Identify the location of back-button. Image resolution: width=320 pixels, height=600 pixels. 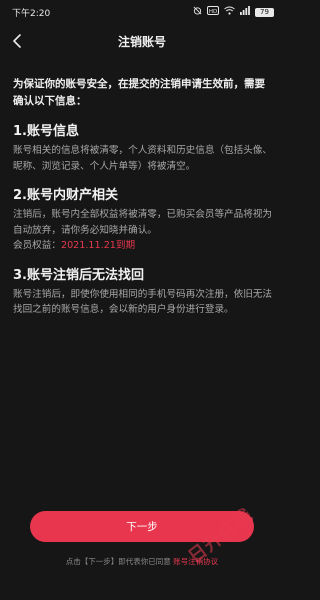
(17, 41).